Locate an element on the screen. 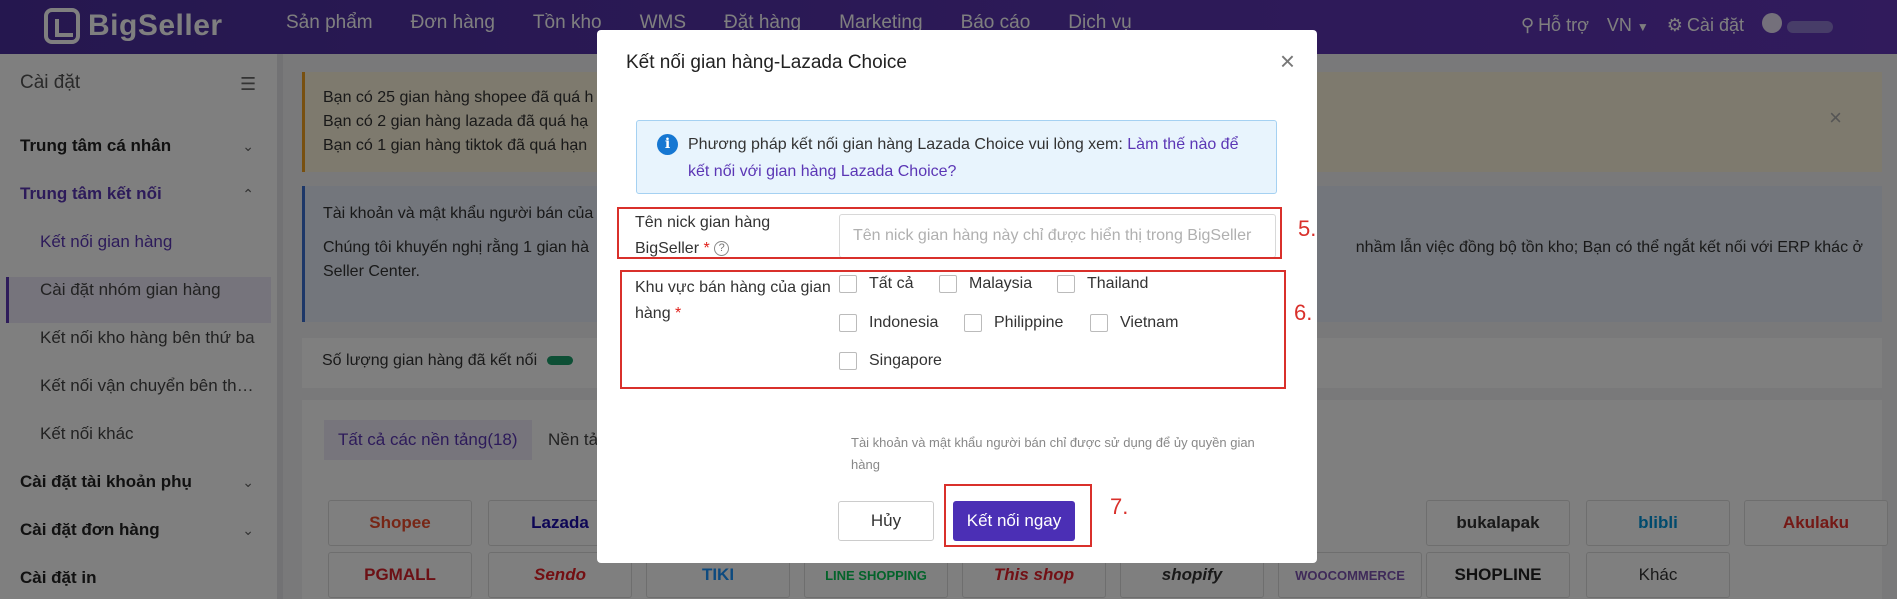  cancel-button: Hủy is located at coordinates (886, 521).